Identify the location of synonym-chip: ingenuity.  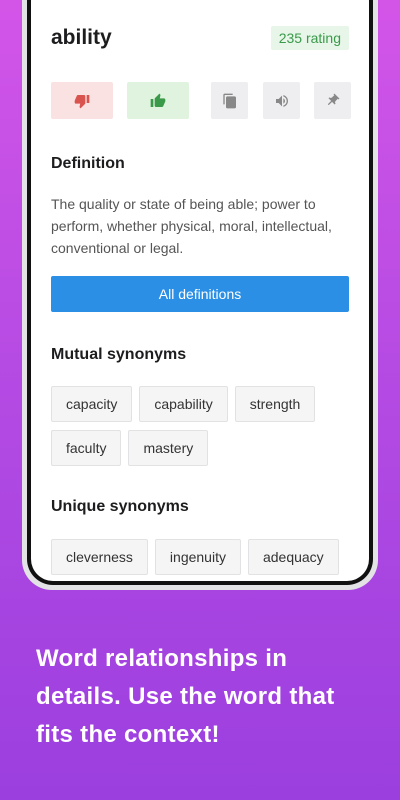
(197, 557).